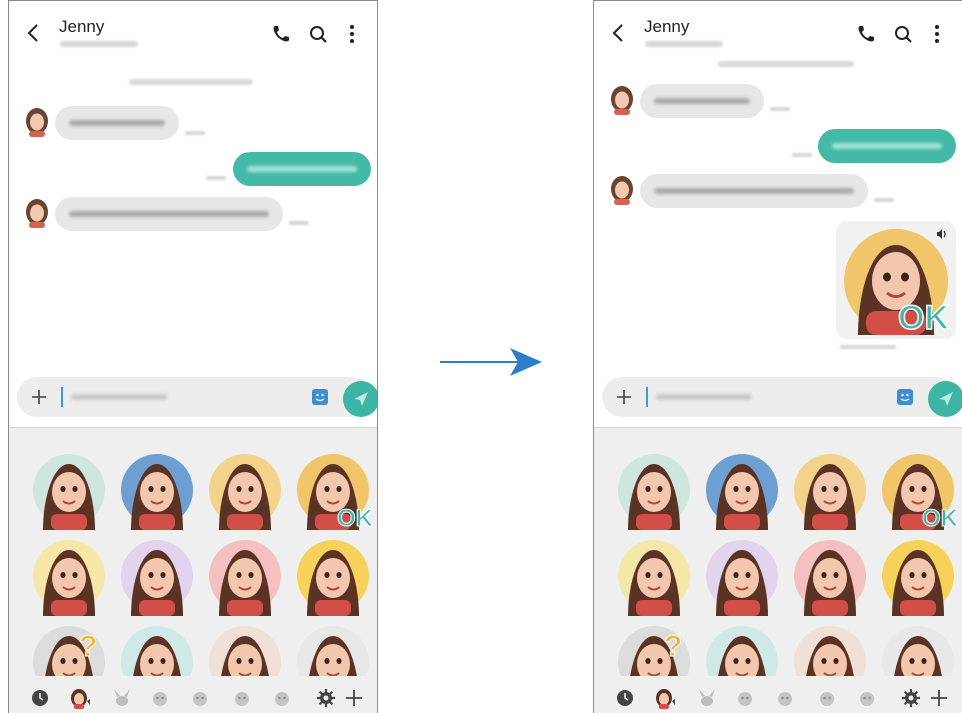 This screenshot has height=713, width=962. Describe the element at coordinates (779, 397) in the screenshot. I see `message-input-bar` at that location.